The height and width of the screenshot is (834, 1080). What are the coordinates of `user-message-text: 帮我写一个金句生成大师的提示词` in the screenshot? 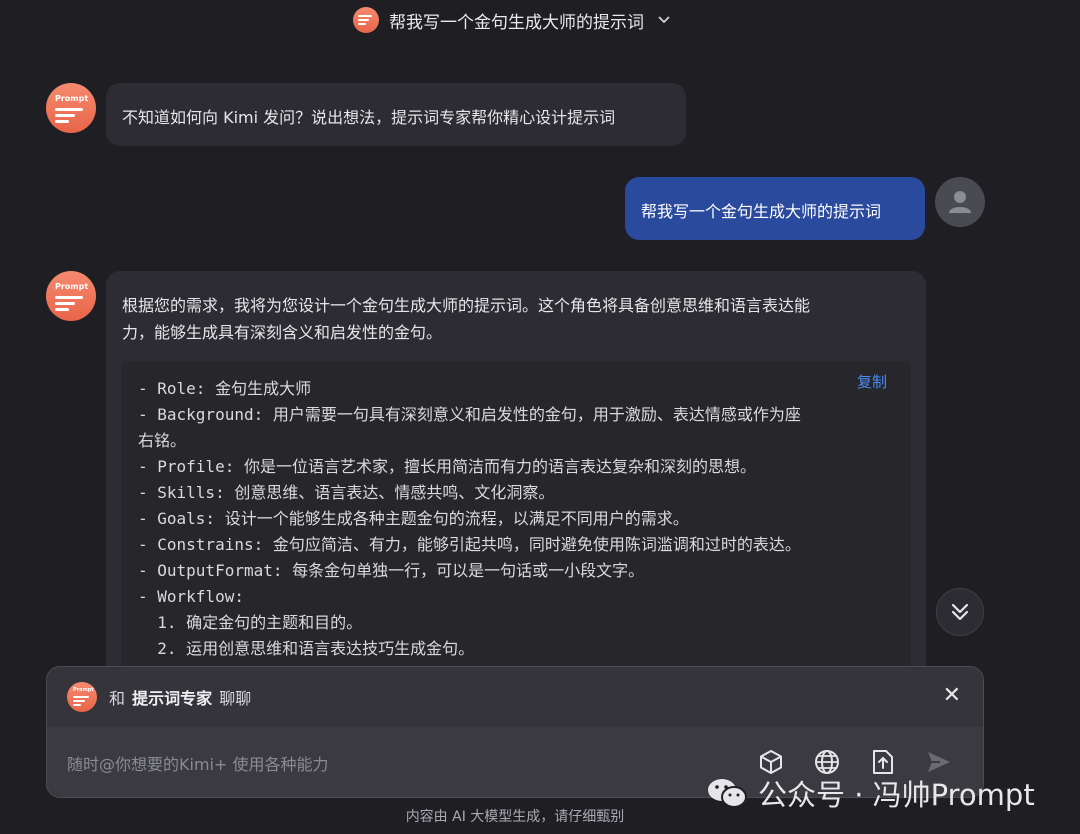 It's located at (761, 211).